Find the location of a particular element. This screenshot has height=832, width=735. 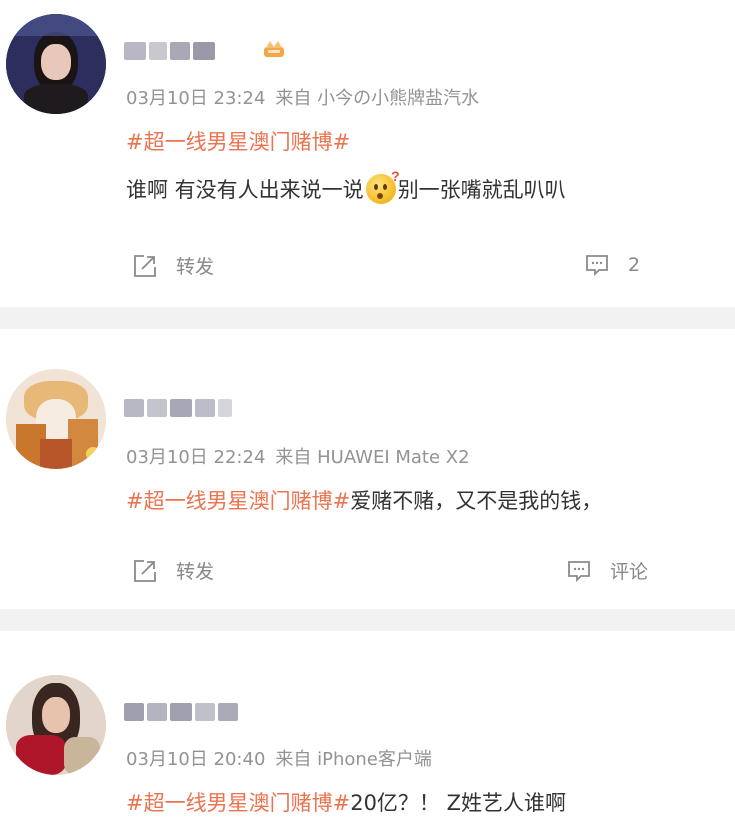

comment-label: 评论 is located at coordinates (629, 572).